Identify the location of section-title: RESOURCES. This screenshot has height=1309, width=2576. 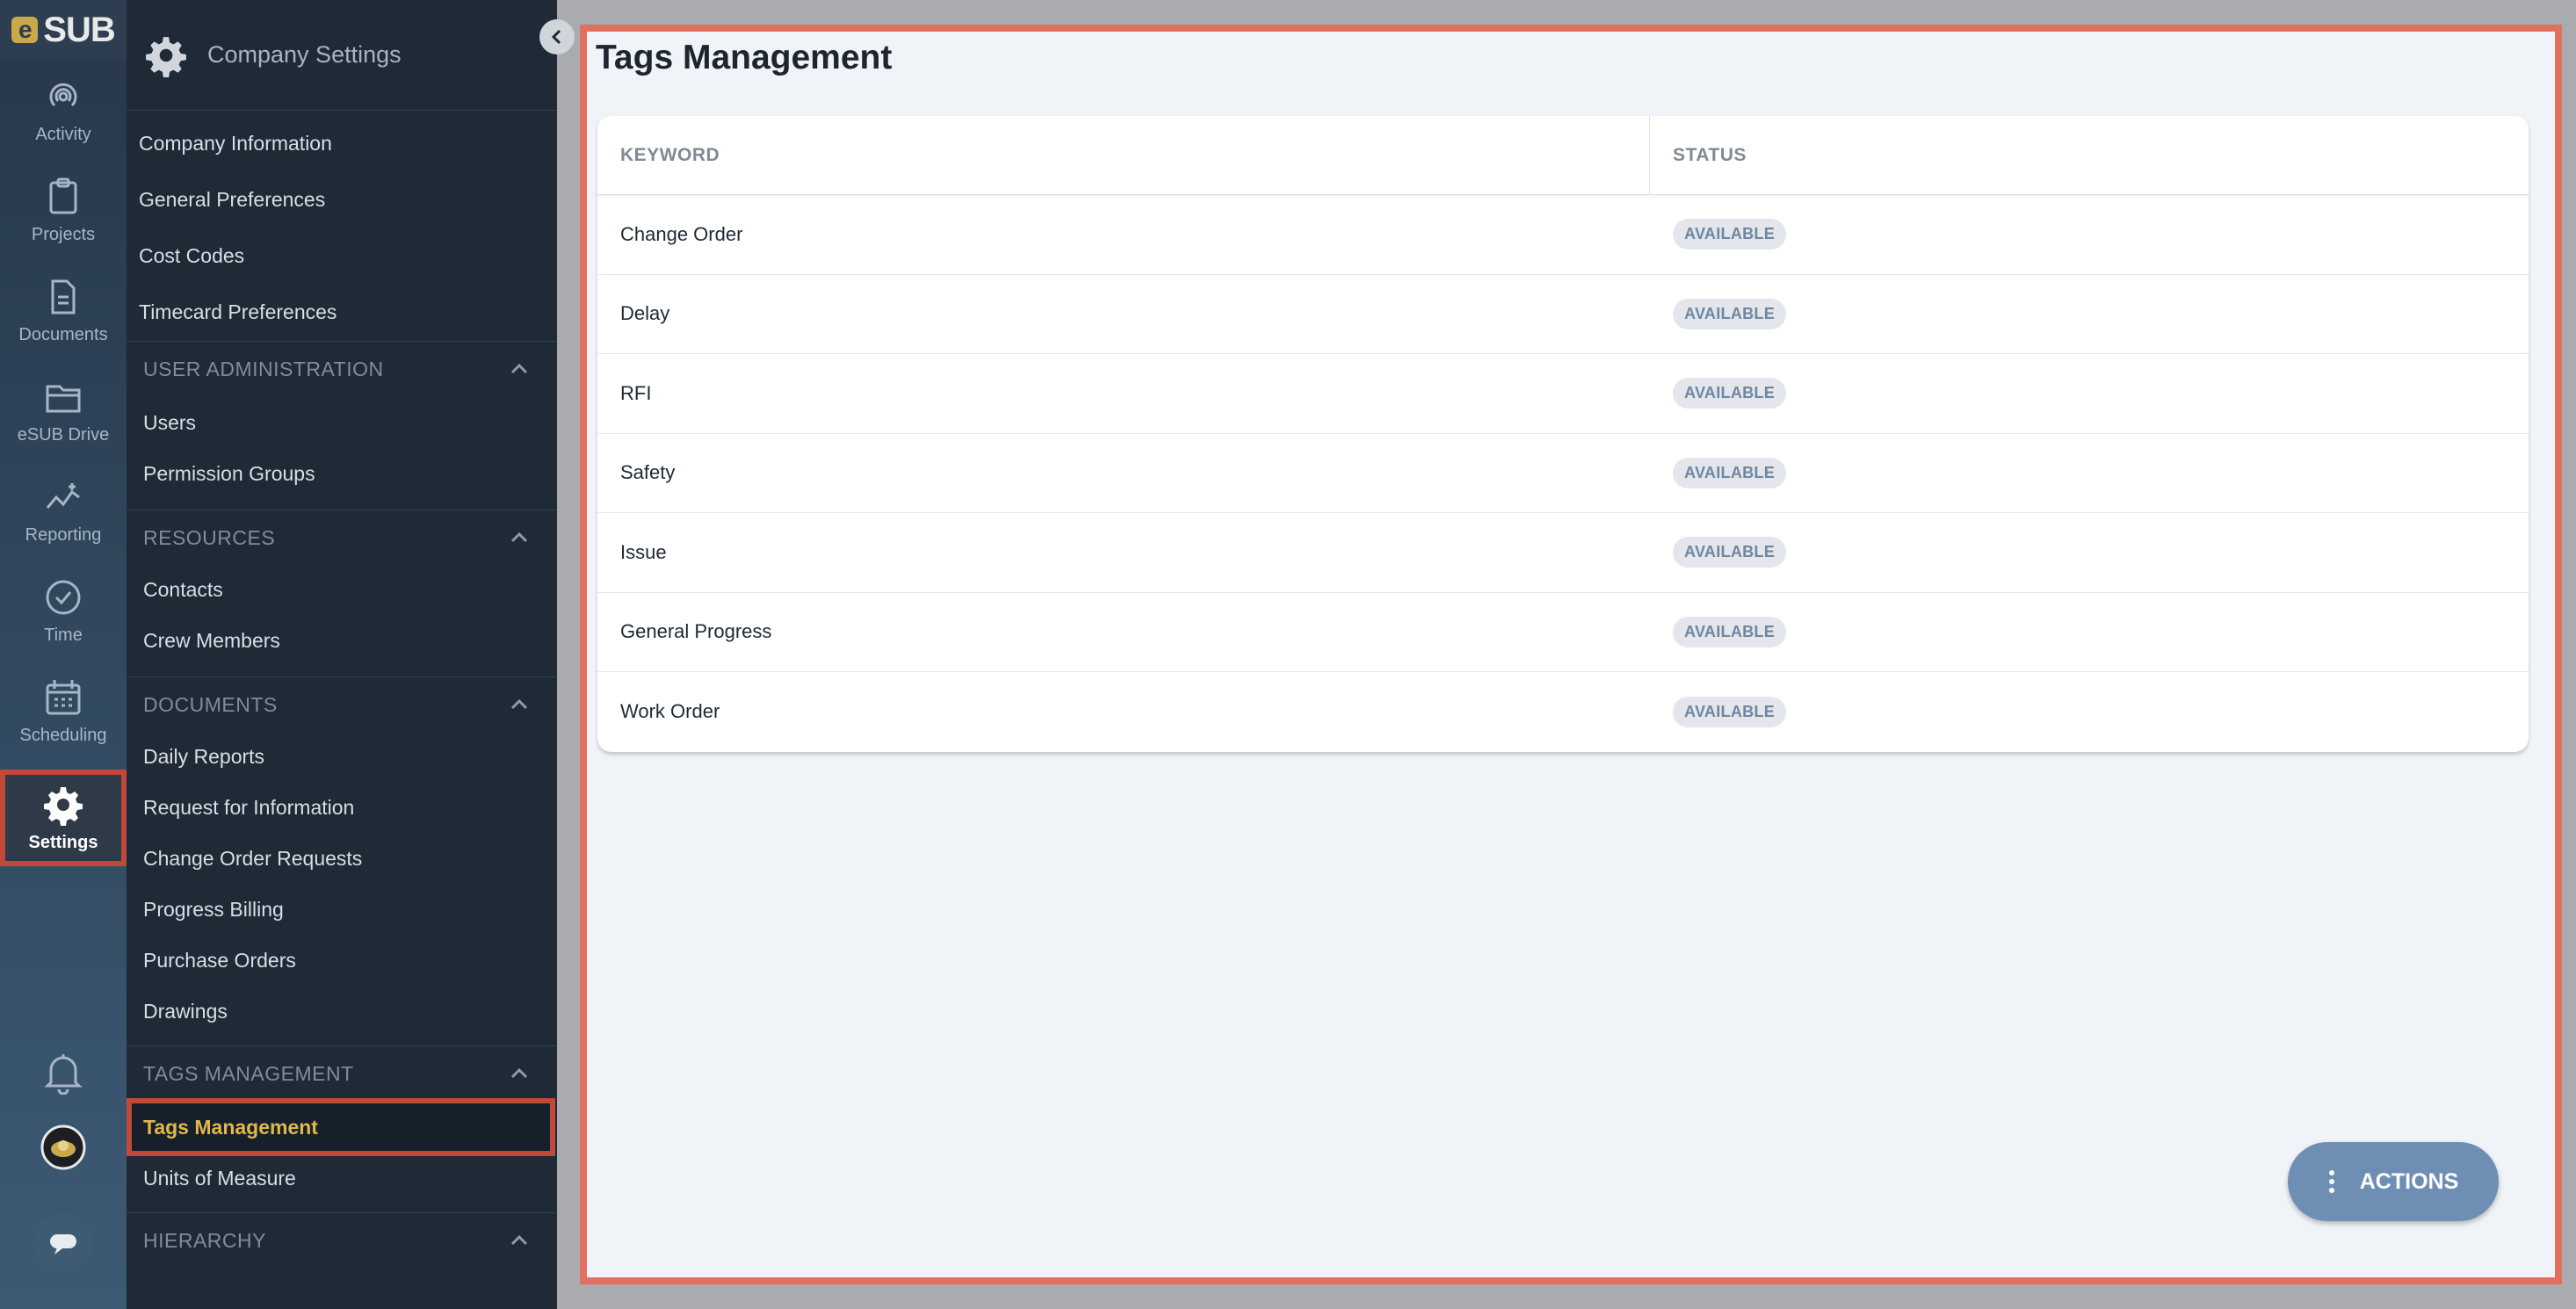
(209, 537).